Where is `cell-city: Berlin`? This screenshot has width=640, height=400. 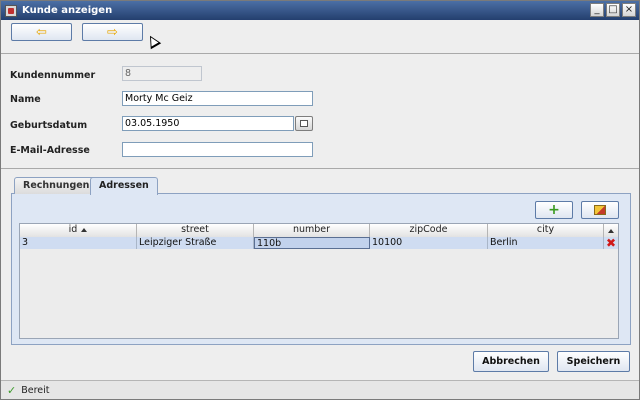
cell-city: Berlin is located at coordinates (546, 243).